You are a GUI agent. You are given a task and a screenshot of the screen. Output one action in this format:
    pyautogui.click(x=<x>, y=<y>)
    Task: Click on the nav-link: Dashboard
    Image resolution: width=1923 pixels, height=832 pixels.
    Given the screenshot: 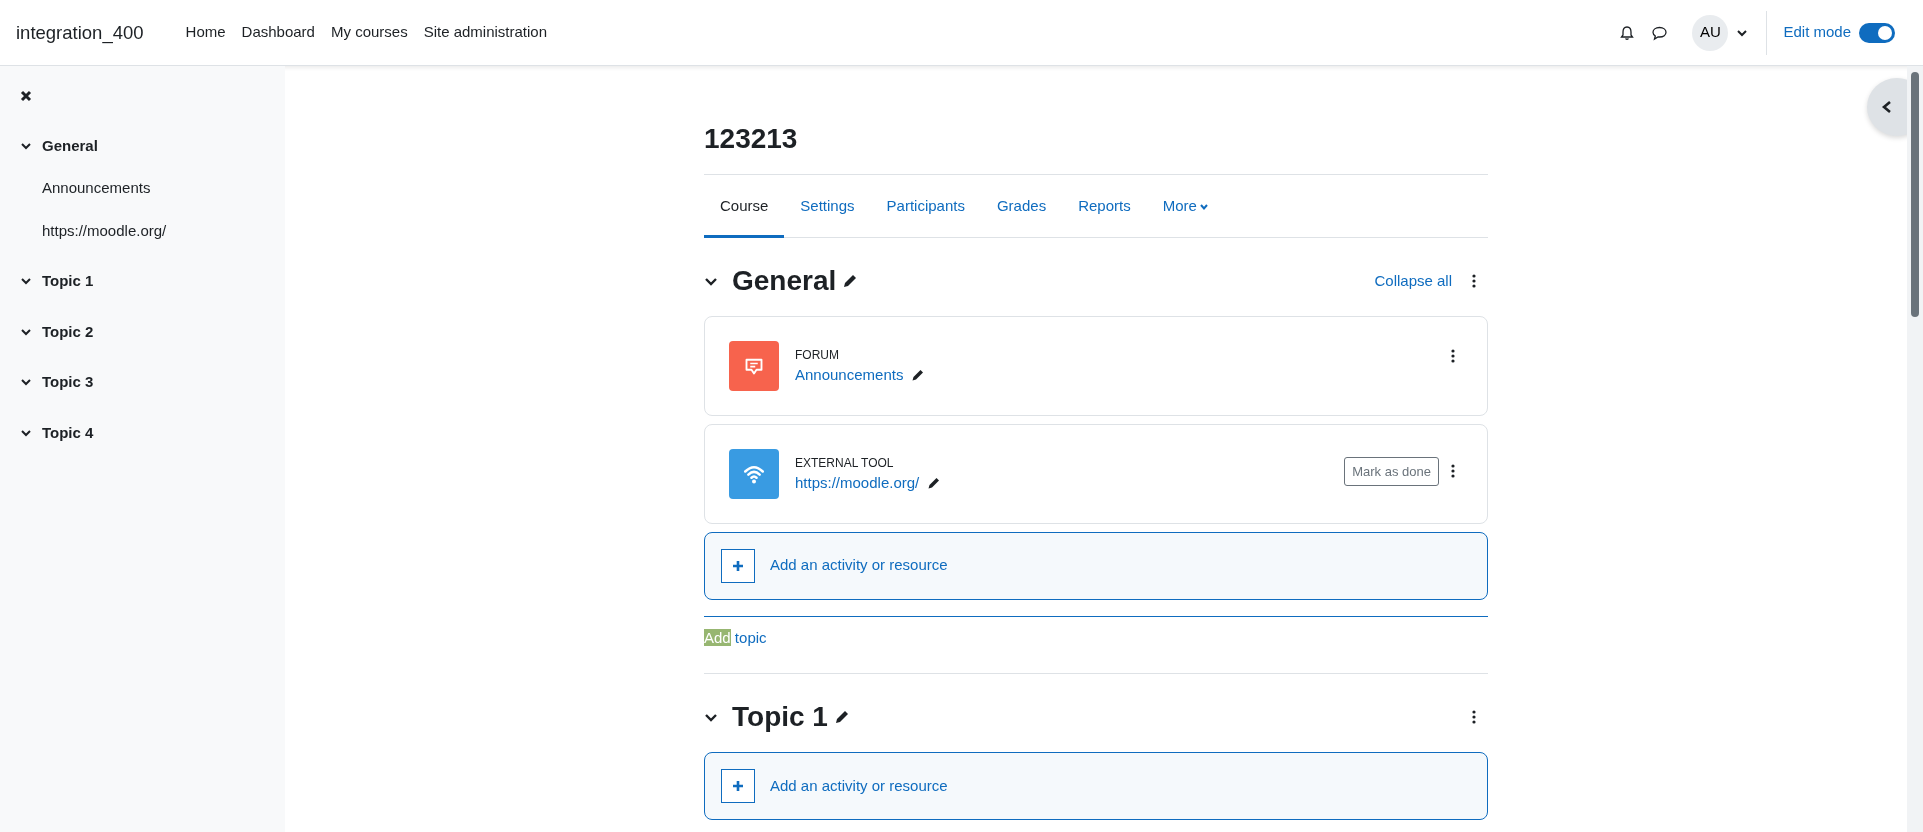 What is the action you would take?
    pyautogui.click(x=278, y=32)
    